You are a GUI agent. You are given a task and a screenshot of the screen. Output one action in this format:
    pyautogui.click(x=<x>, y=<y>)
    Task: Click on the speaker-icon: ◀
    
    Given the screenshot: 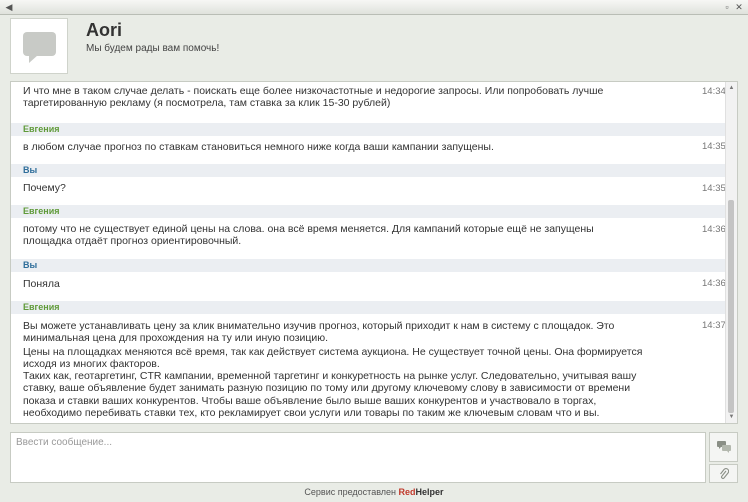 What is the action you would take?
    pyautogui.click(x=9, y=7)
    